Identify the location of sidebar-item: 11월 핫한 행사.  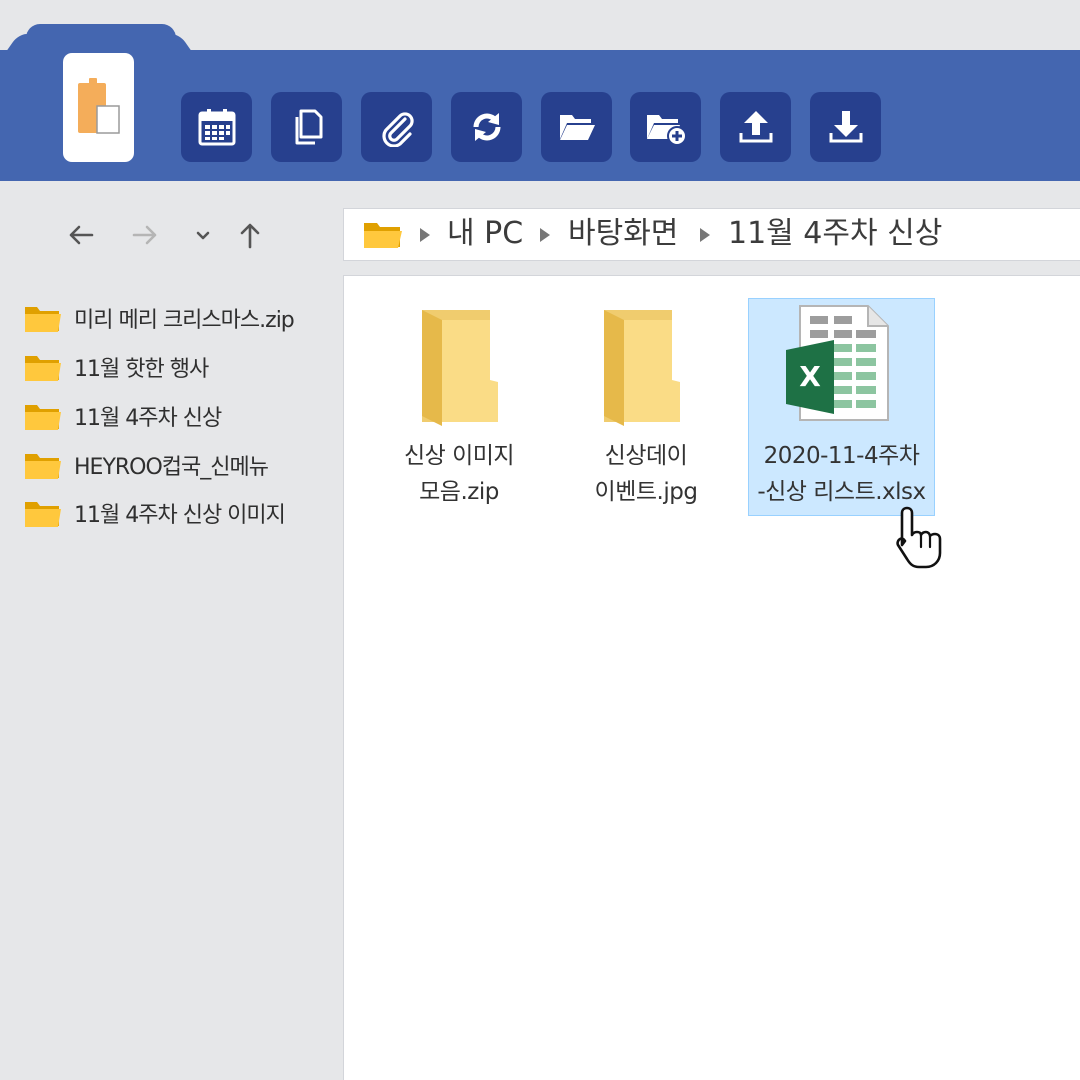
(116, 367).